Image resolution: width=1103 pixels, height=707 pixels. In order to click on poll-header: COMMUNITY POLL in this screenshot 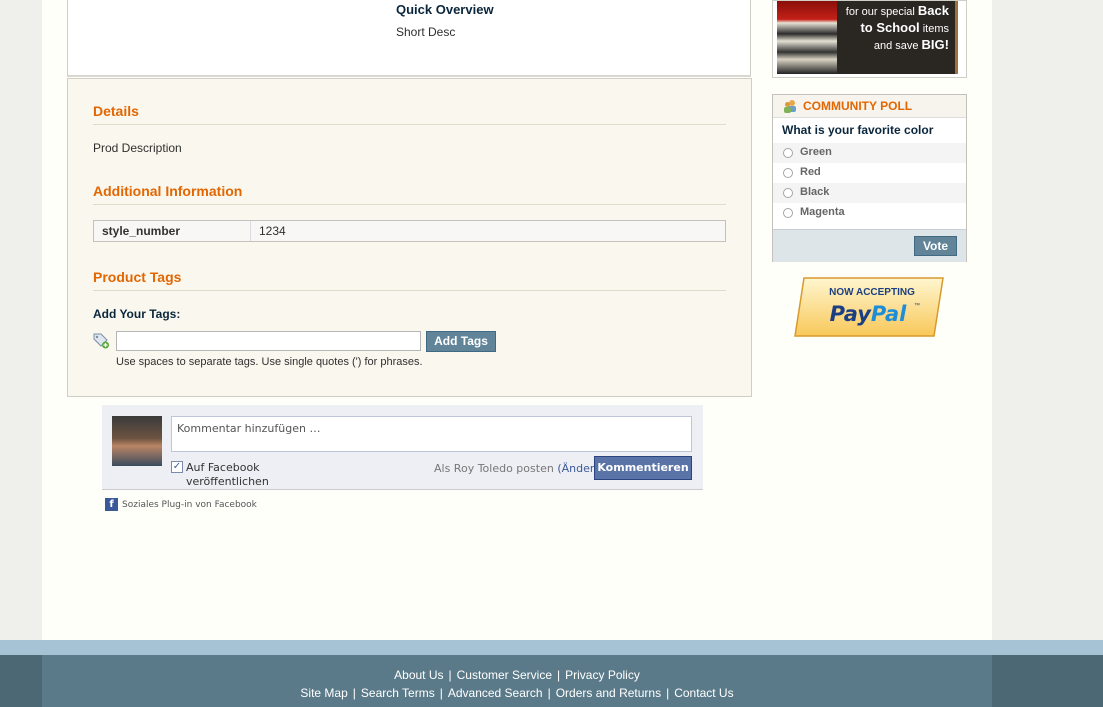, I will do `click(869, 106)`.